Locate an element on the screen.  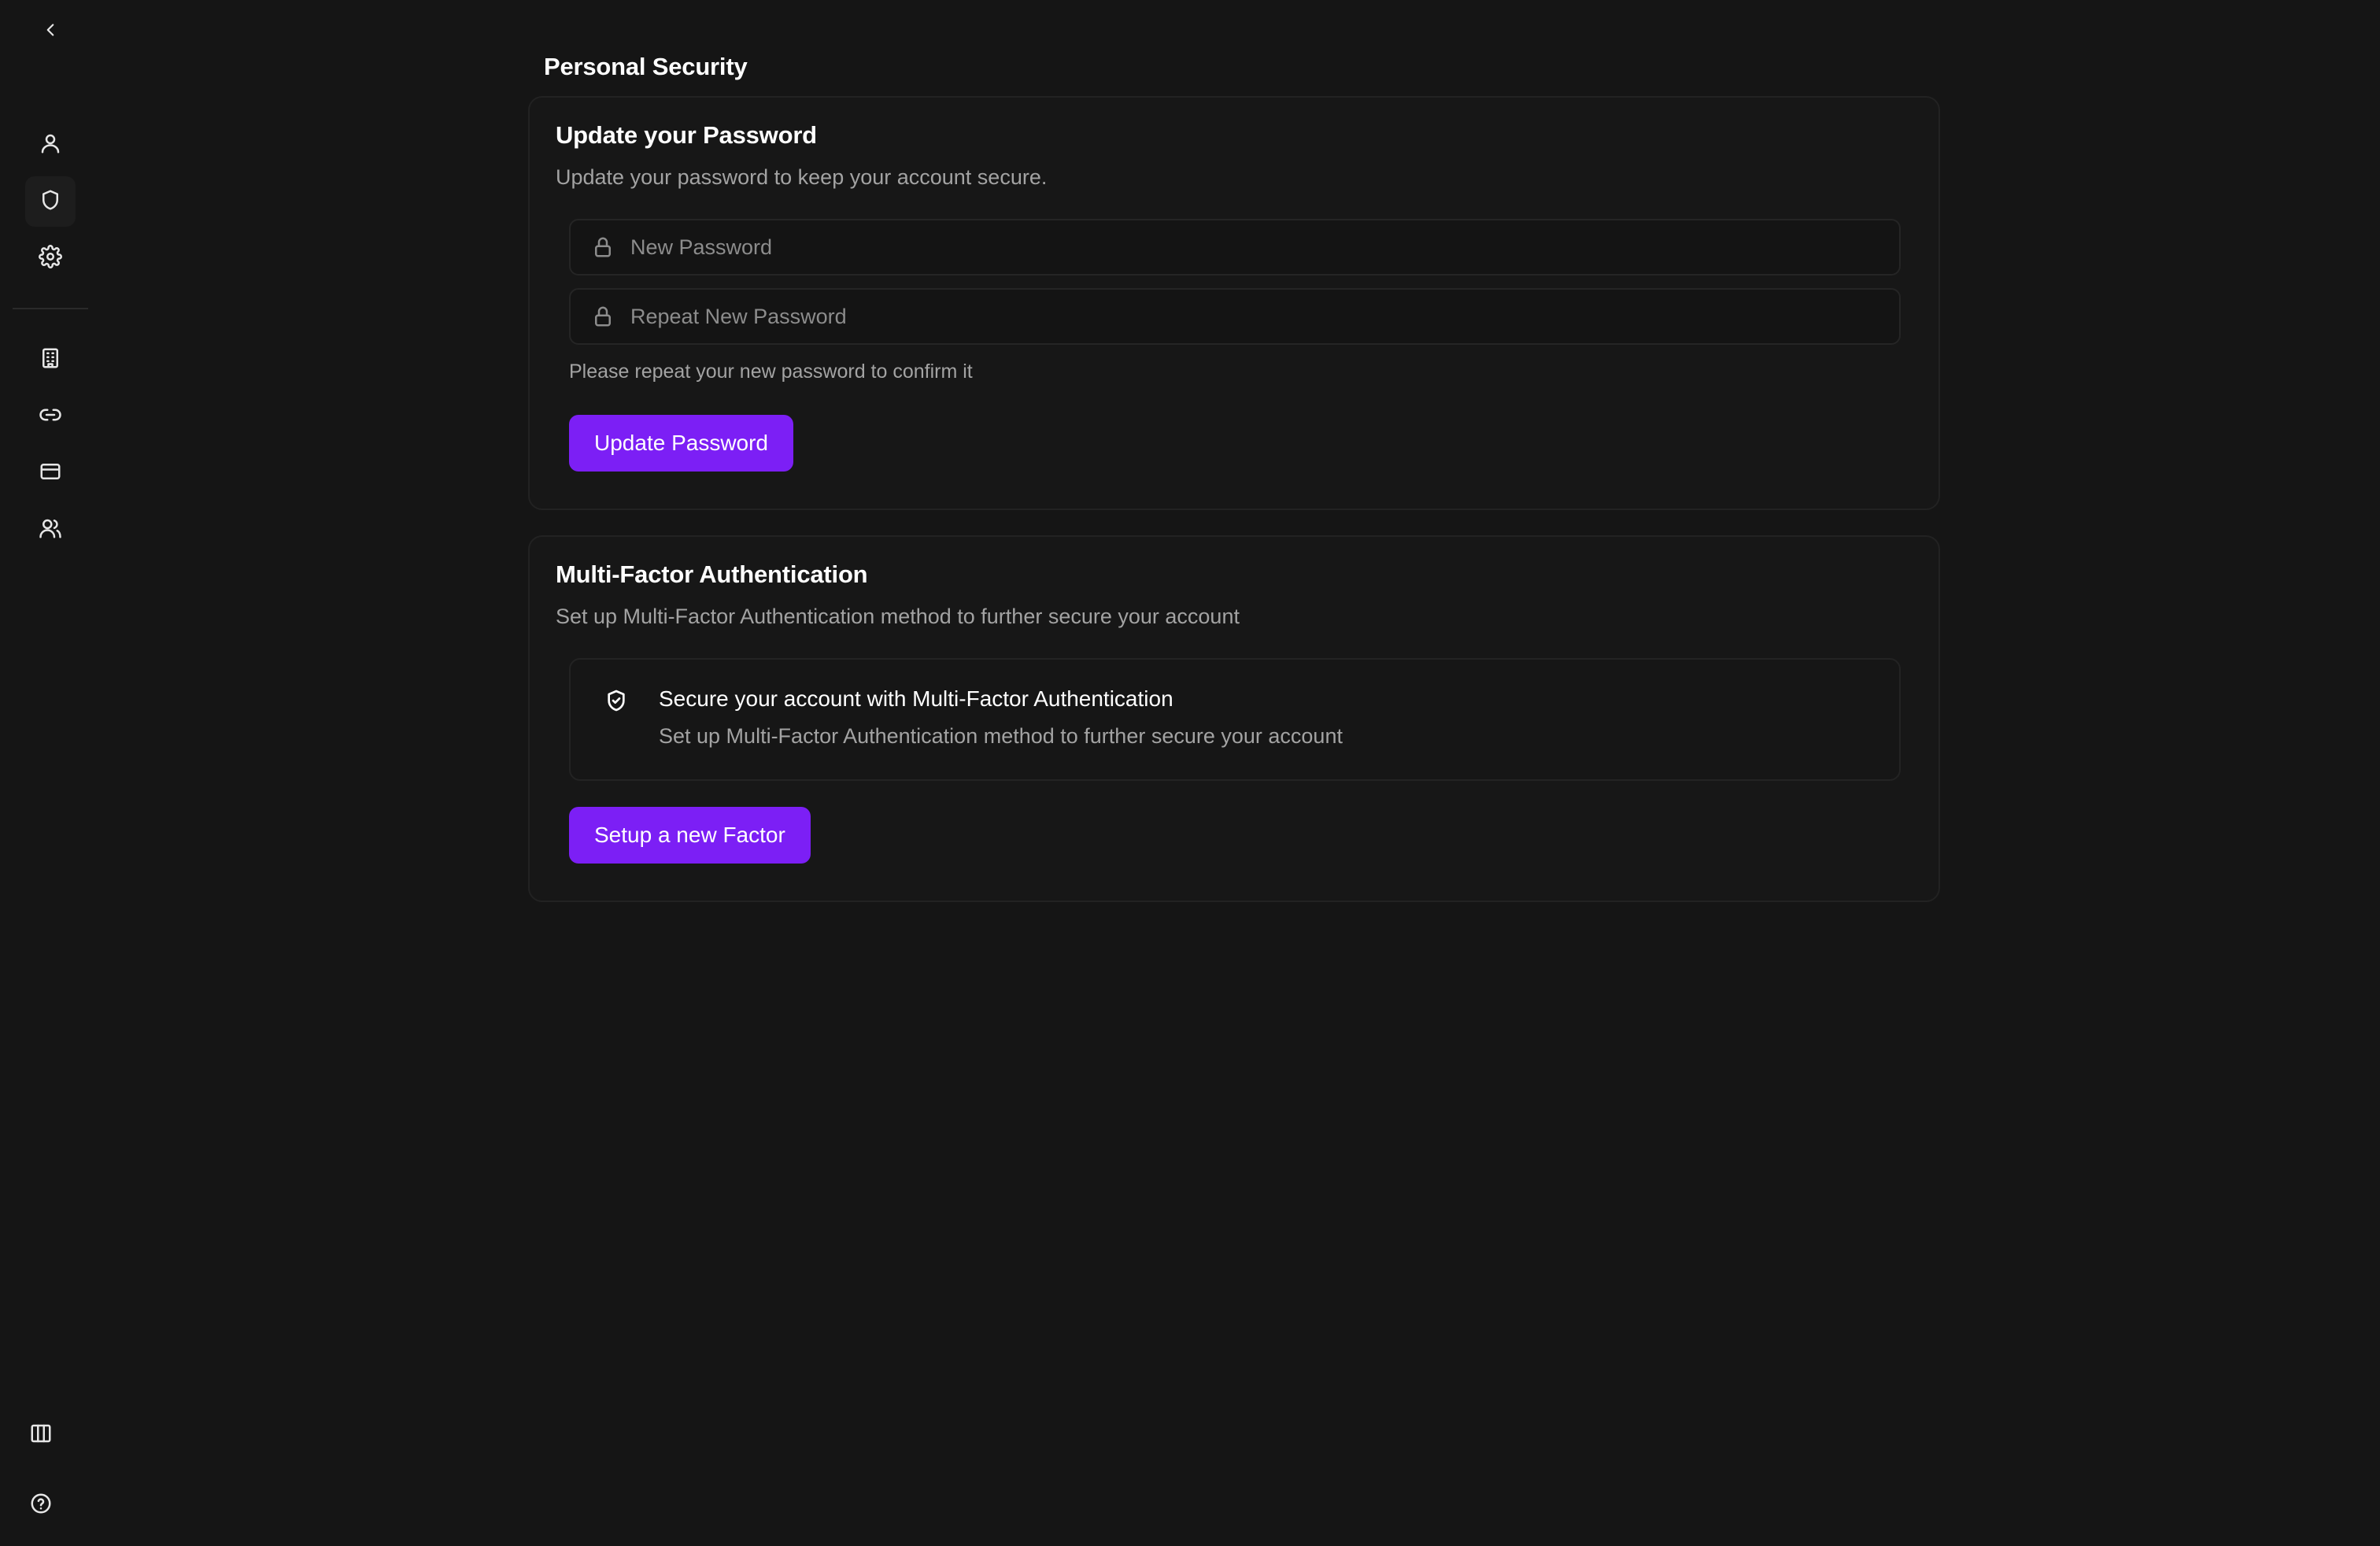
help-button is located at coordinates (41, 1505).